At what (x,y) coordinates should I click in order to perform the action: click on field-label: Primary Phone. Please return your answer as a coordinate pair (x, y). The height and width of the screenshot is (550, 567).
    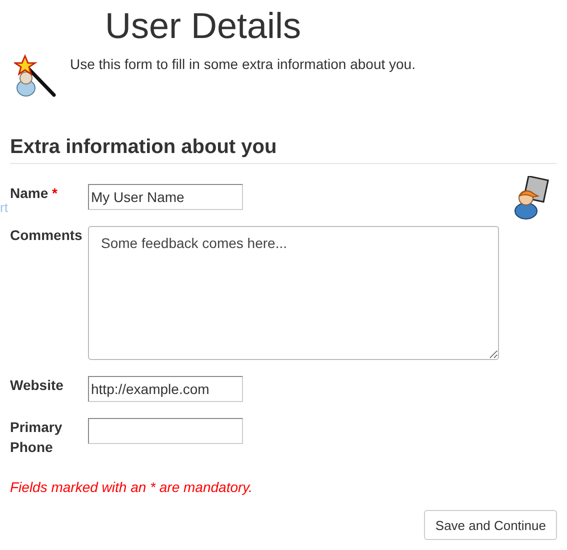
    Looking at the image, I should click on (36, 437).